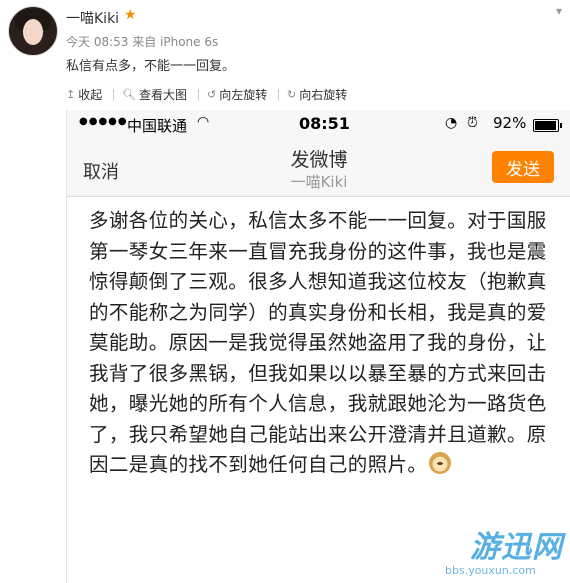 The height and width of the screenshot is (583, 570). What do you see at coordinates (130, 15) in the screenshot?
I see `vip-star-icon: ★` at bounding box center [130, 15].